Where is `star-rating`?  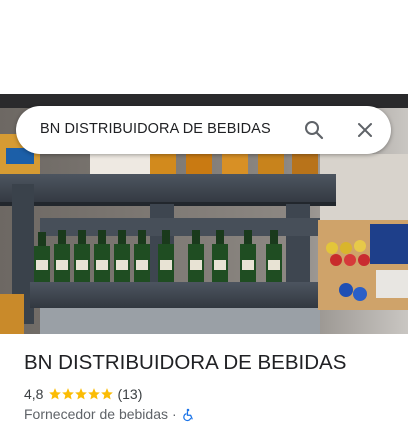 star-rating is located at coordinates (81, 394).